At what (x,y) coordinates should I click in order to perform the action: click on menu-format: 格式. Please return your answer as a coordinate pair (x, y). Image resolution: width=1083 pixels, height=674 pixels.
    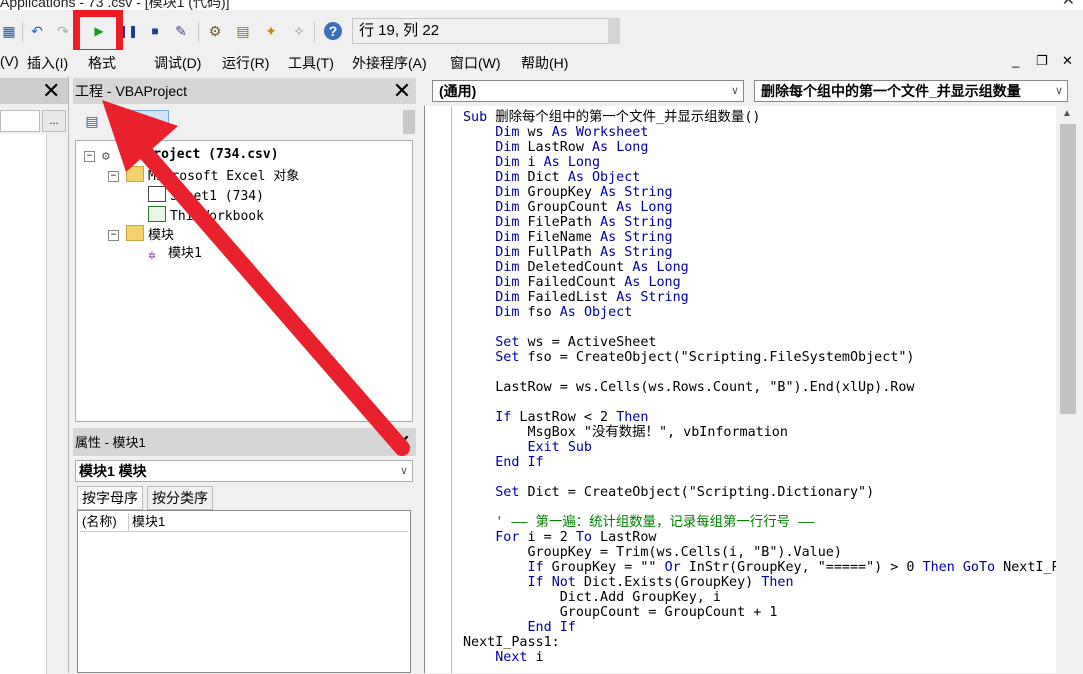
    Looking at the image, I should click on (102, 63).